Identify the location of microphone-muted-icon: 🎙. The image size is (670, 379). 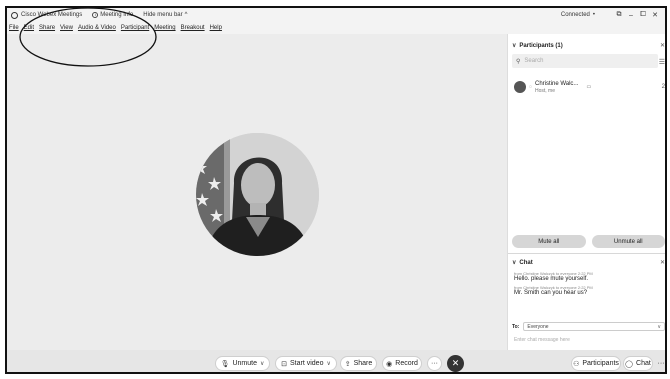
(225, 364).